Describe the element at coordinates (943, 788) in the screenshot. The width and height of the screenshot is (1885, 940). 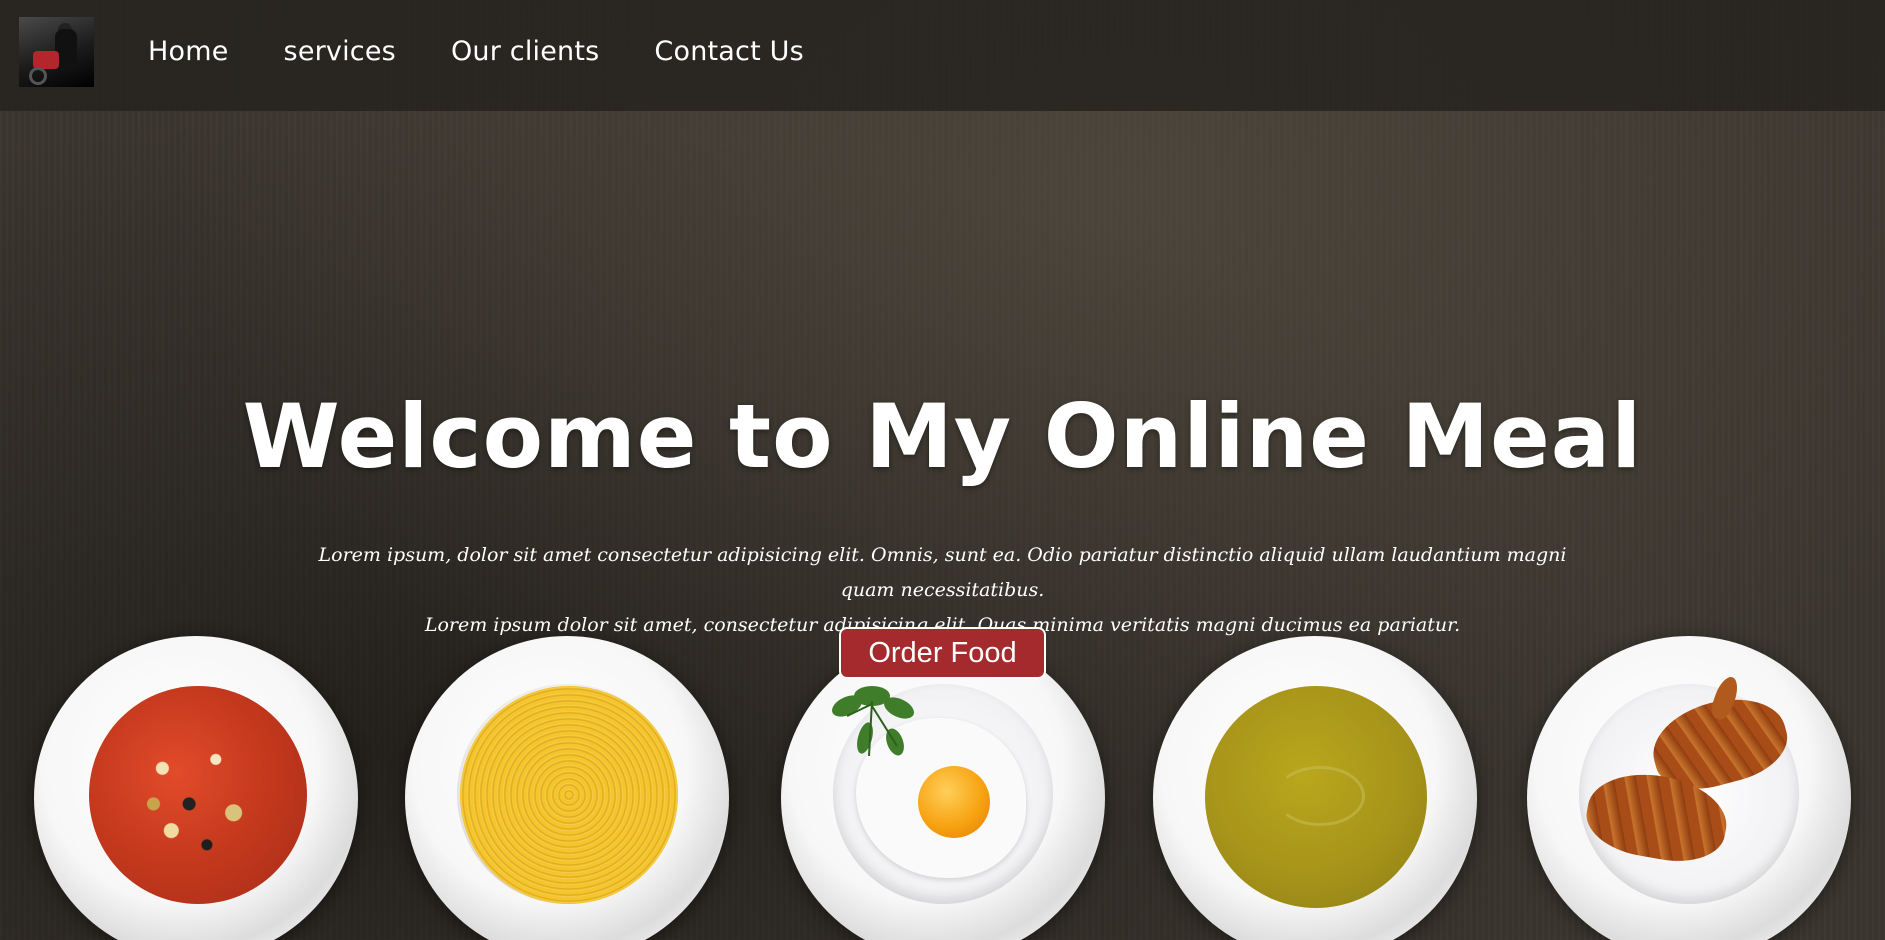
I see `plate-fried-egg` at that location.